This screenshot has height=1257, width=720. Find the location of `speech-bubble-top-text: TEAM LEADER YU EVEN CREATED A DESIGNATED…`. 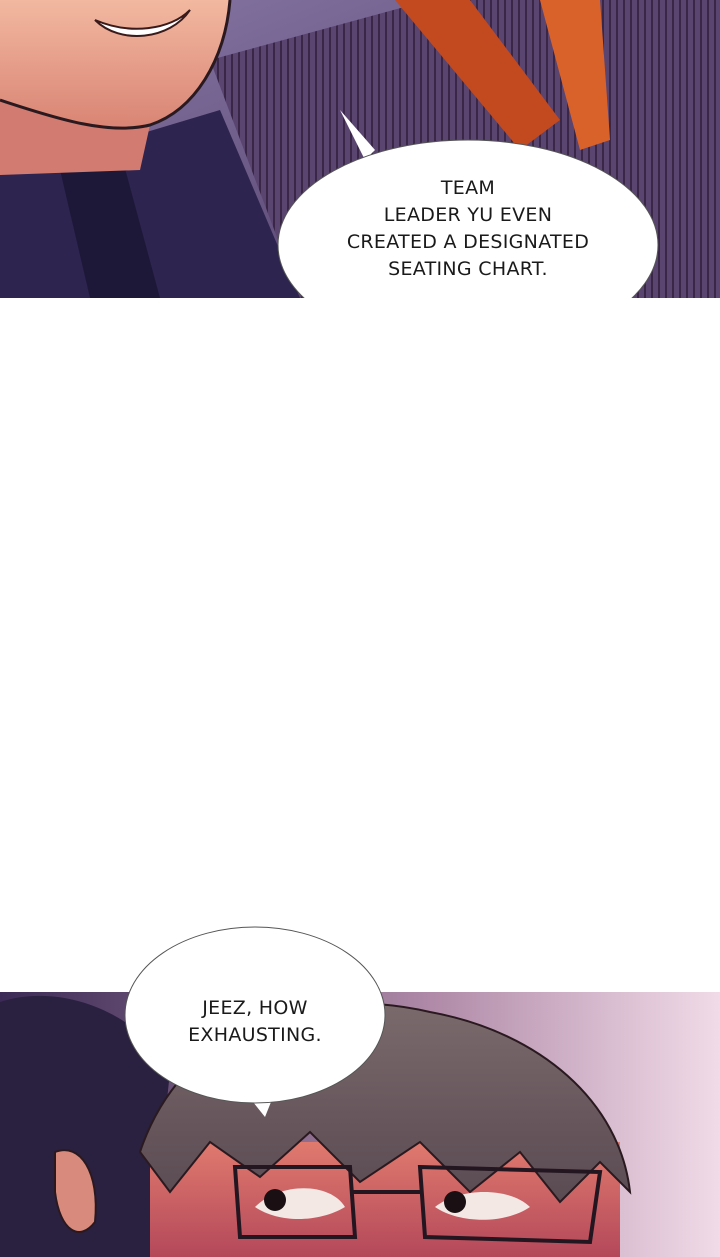

speech-bubble-top-text: TEAM LEADER YU EVEN CREATED A DESIGNATED… is located at coordinates (468, 228).